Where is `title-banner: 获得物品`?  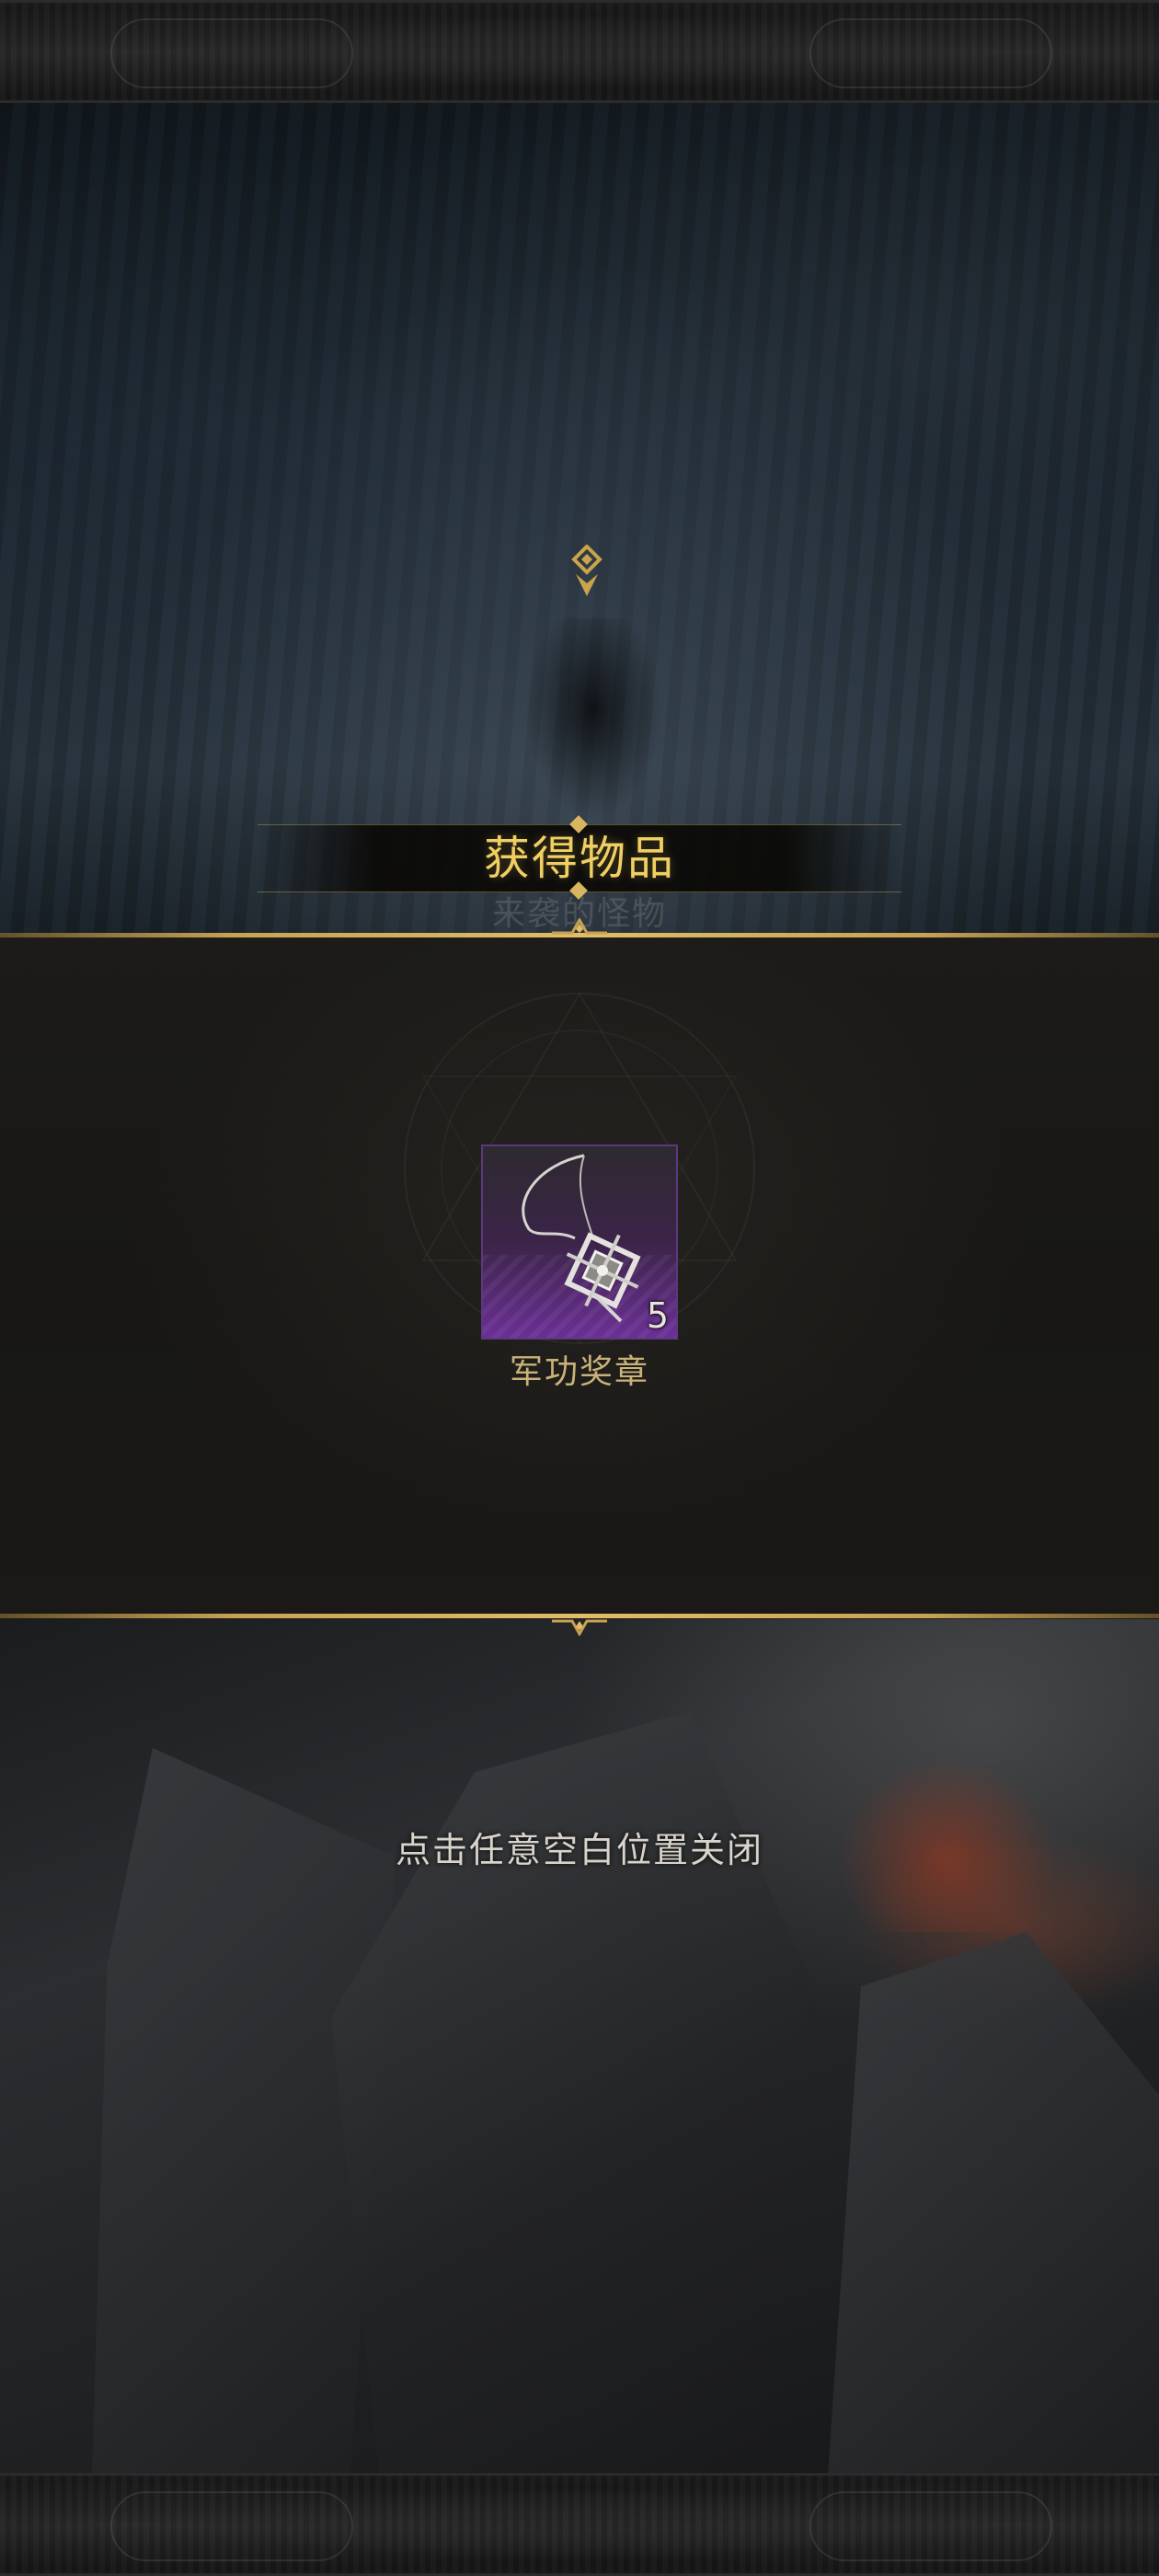 title-banner: 获得物品 is located at coordinates (579, 857).